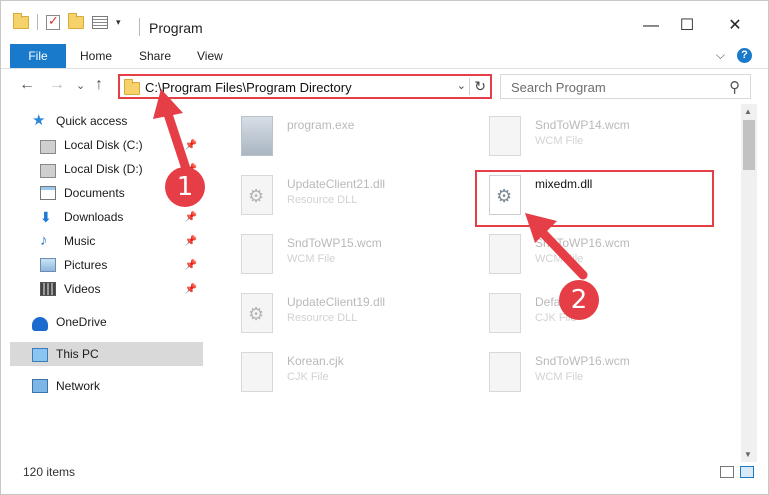 The height and width of the screenshot is (495, 769). Describe the element at coordinates (727, 472) in the screenshot. I see `details-view-icon` at that location.